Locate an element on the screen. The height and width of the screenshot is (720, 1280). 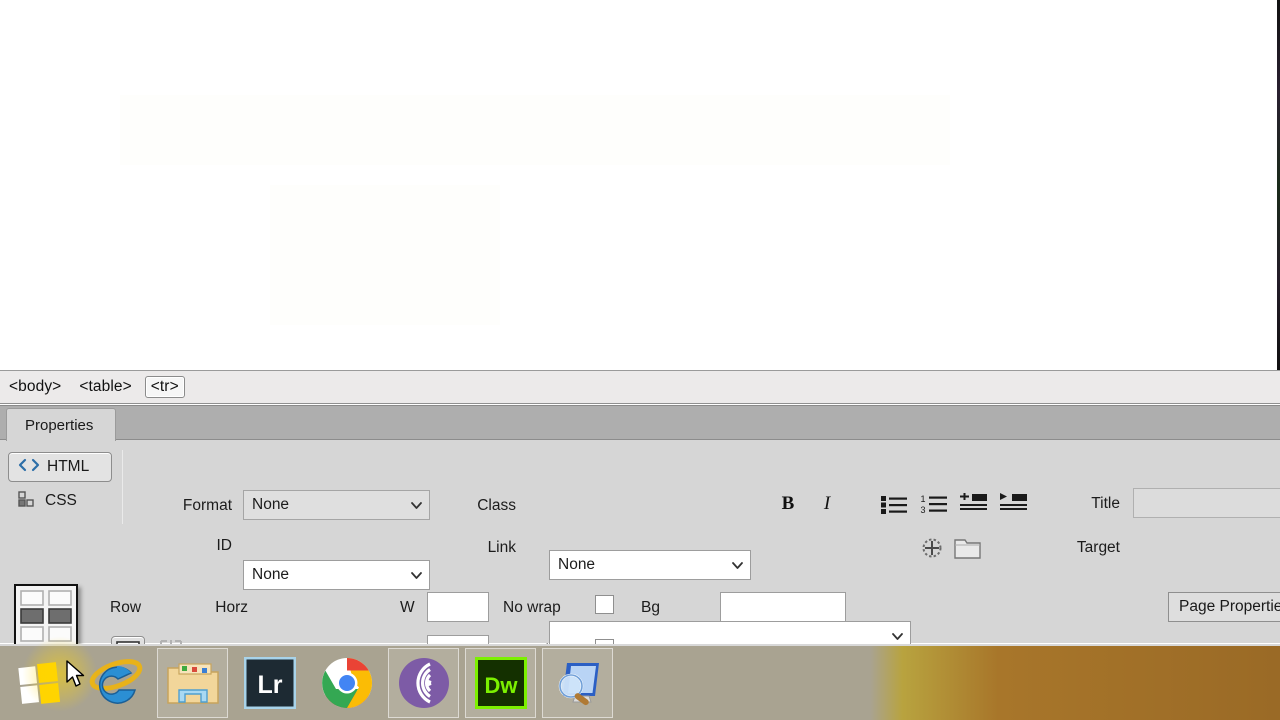
taskbar-item-internet-explorer is located at coordinates (115, 683).